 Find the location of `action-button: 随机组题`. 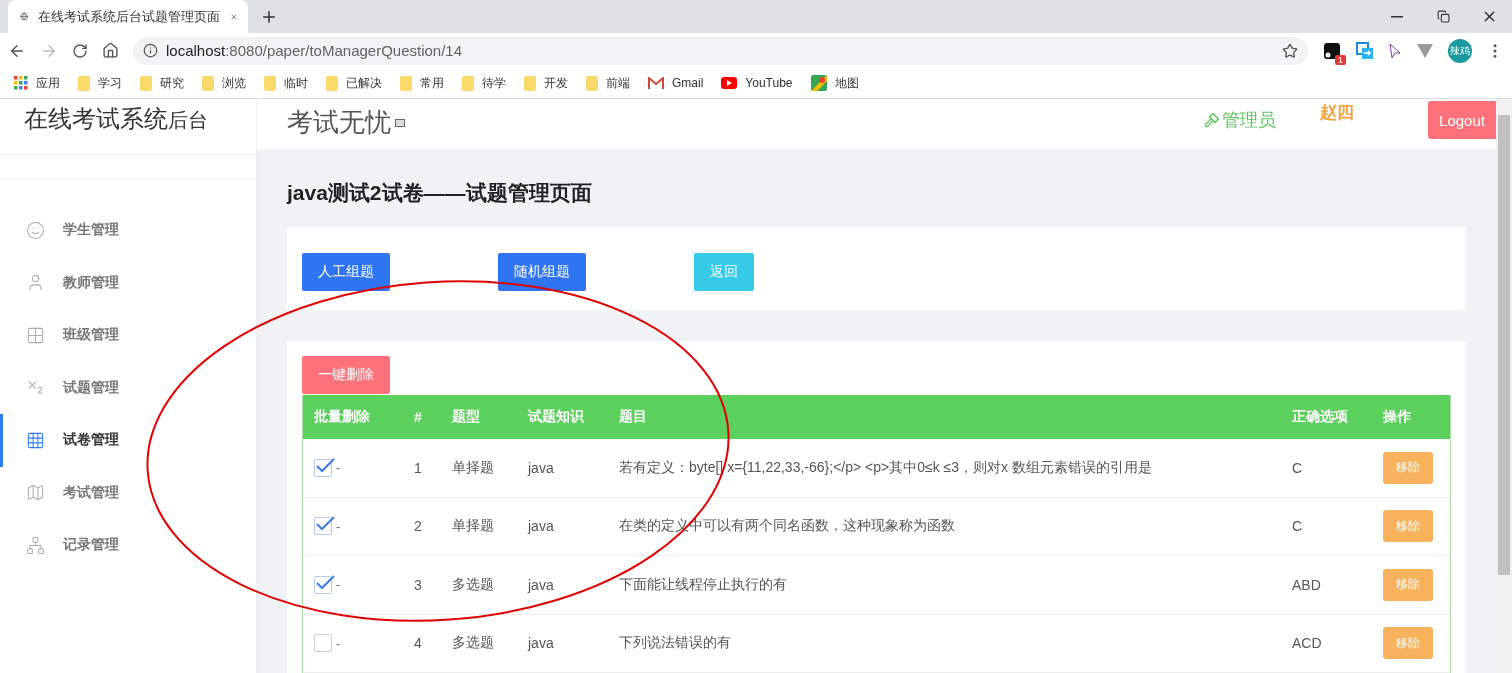

action-button: 随机组题 is located at coordinates (542, 272).